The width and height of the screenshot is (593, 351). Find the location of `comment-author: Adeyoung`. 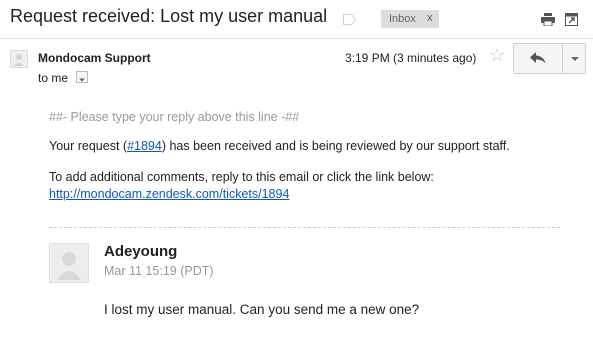

comment-author: Adeyoung is located at coordinates (141, 251).